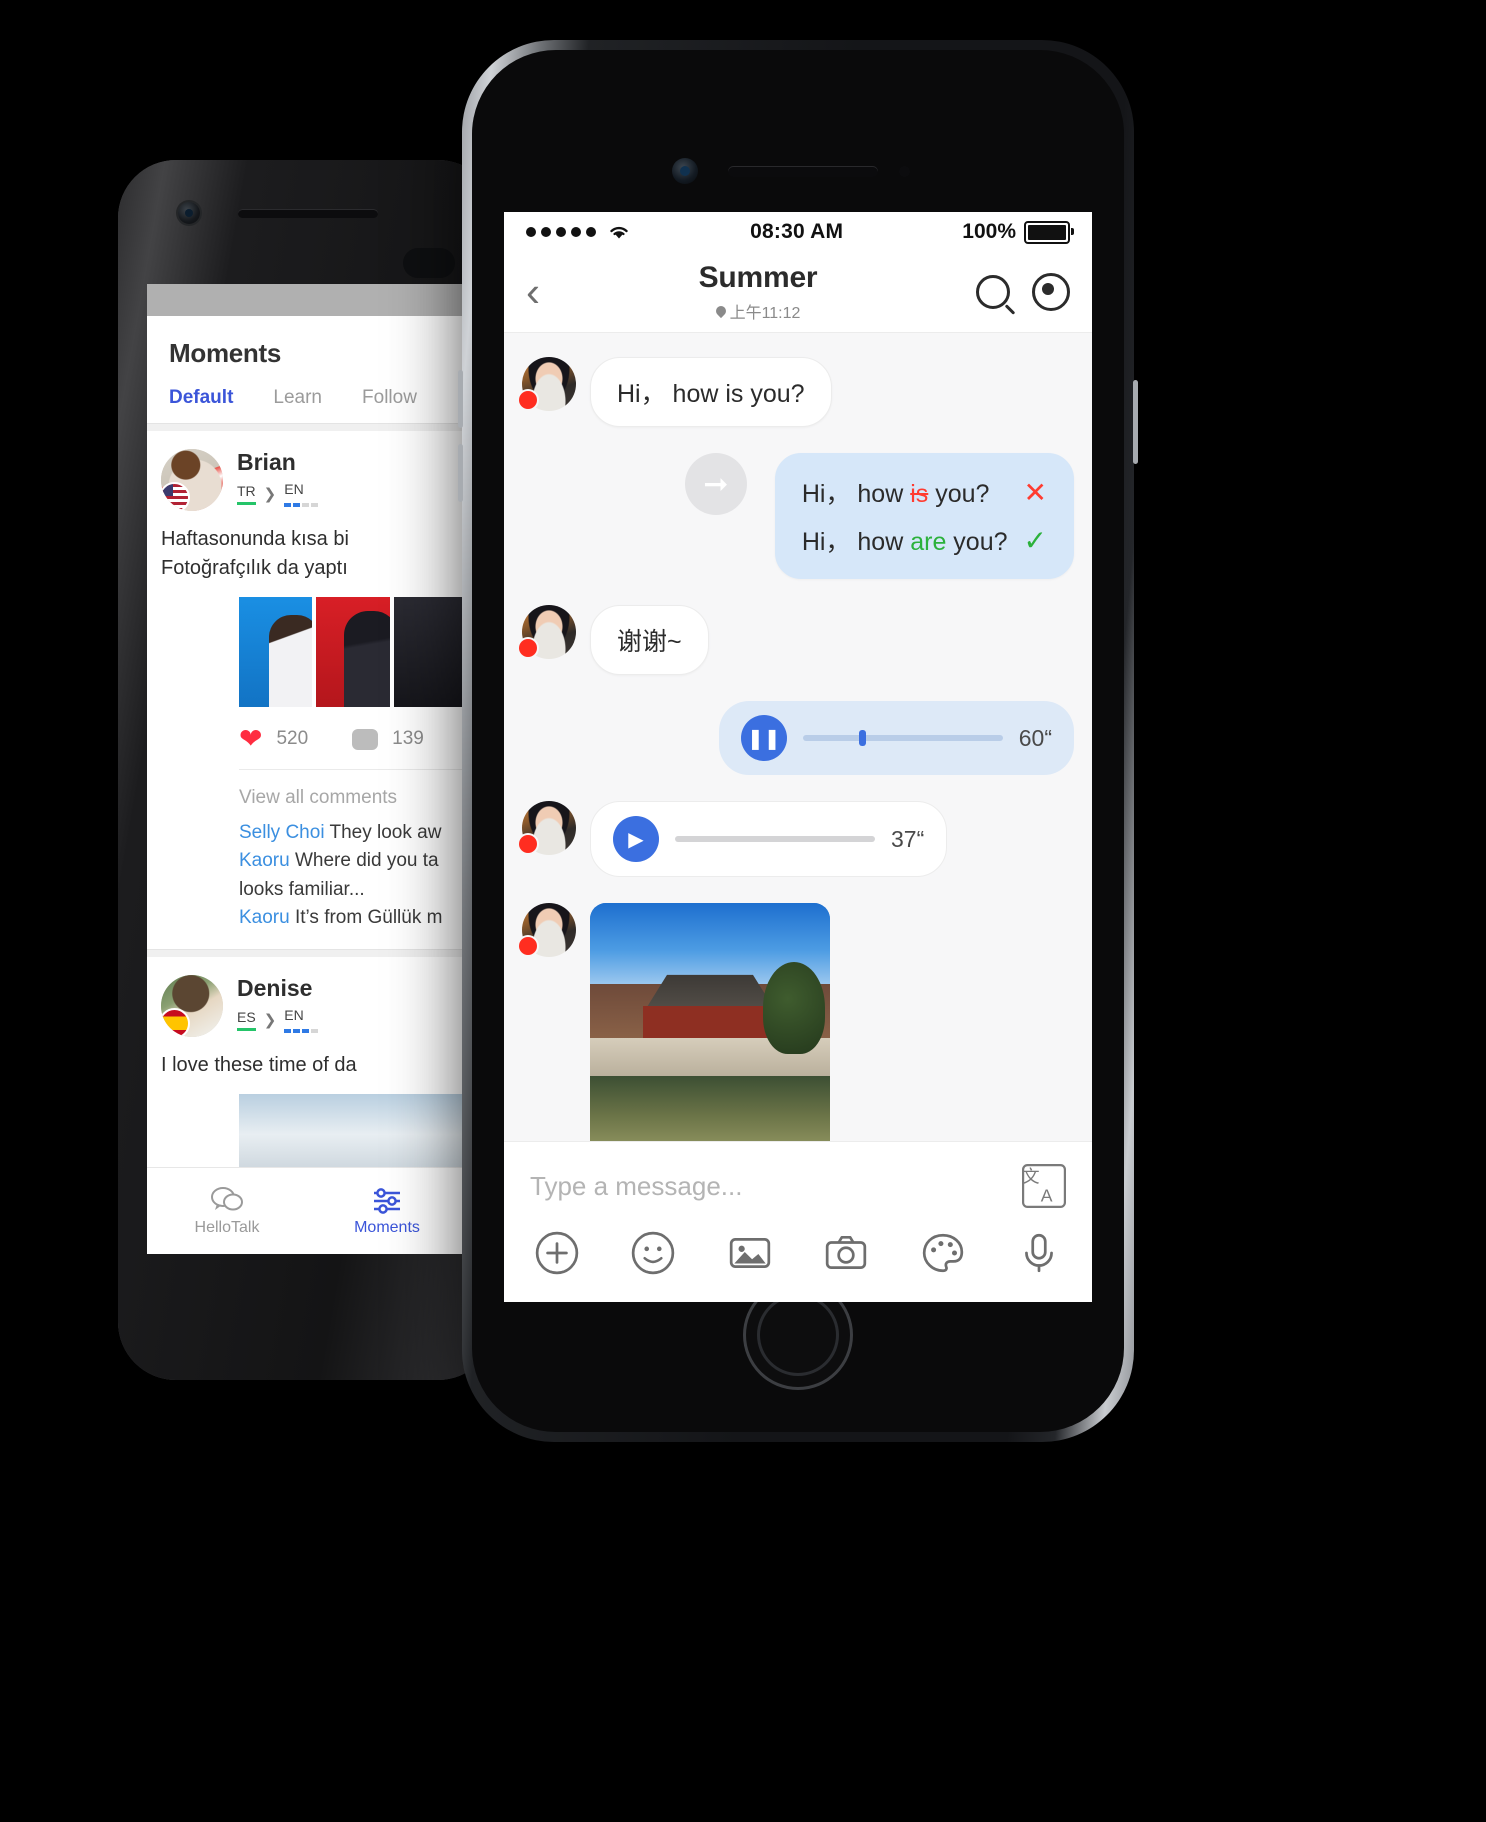  I want to click on earpiece-speaker, so click(308, 213).